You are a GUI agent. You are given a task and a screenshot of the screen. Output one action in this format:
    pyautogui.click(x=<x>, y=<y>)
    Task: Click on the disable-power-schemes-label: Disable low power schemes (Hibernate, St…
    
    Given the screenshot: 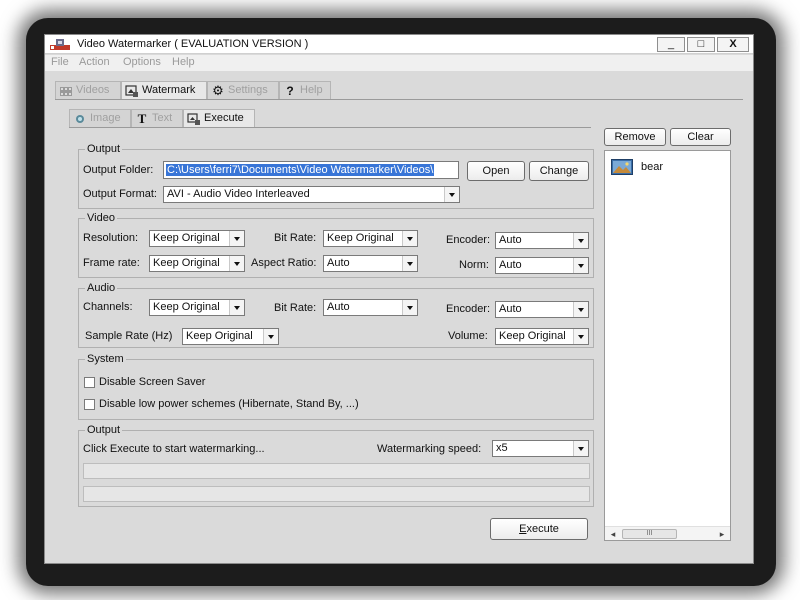 What is the action you would take?
    pyautogui.click(x=229, y=404)
    